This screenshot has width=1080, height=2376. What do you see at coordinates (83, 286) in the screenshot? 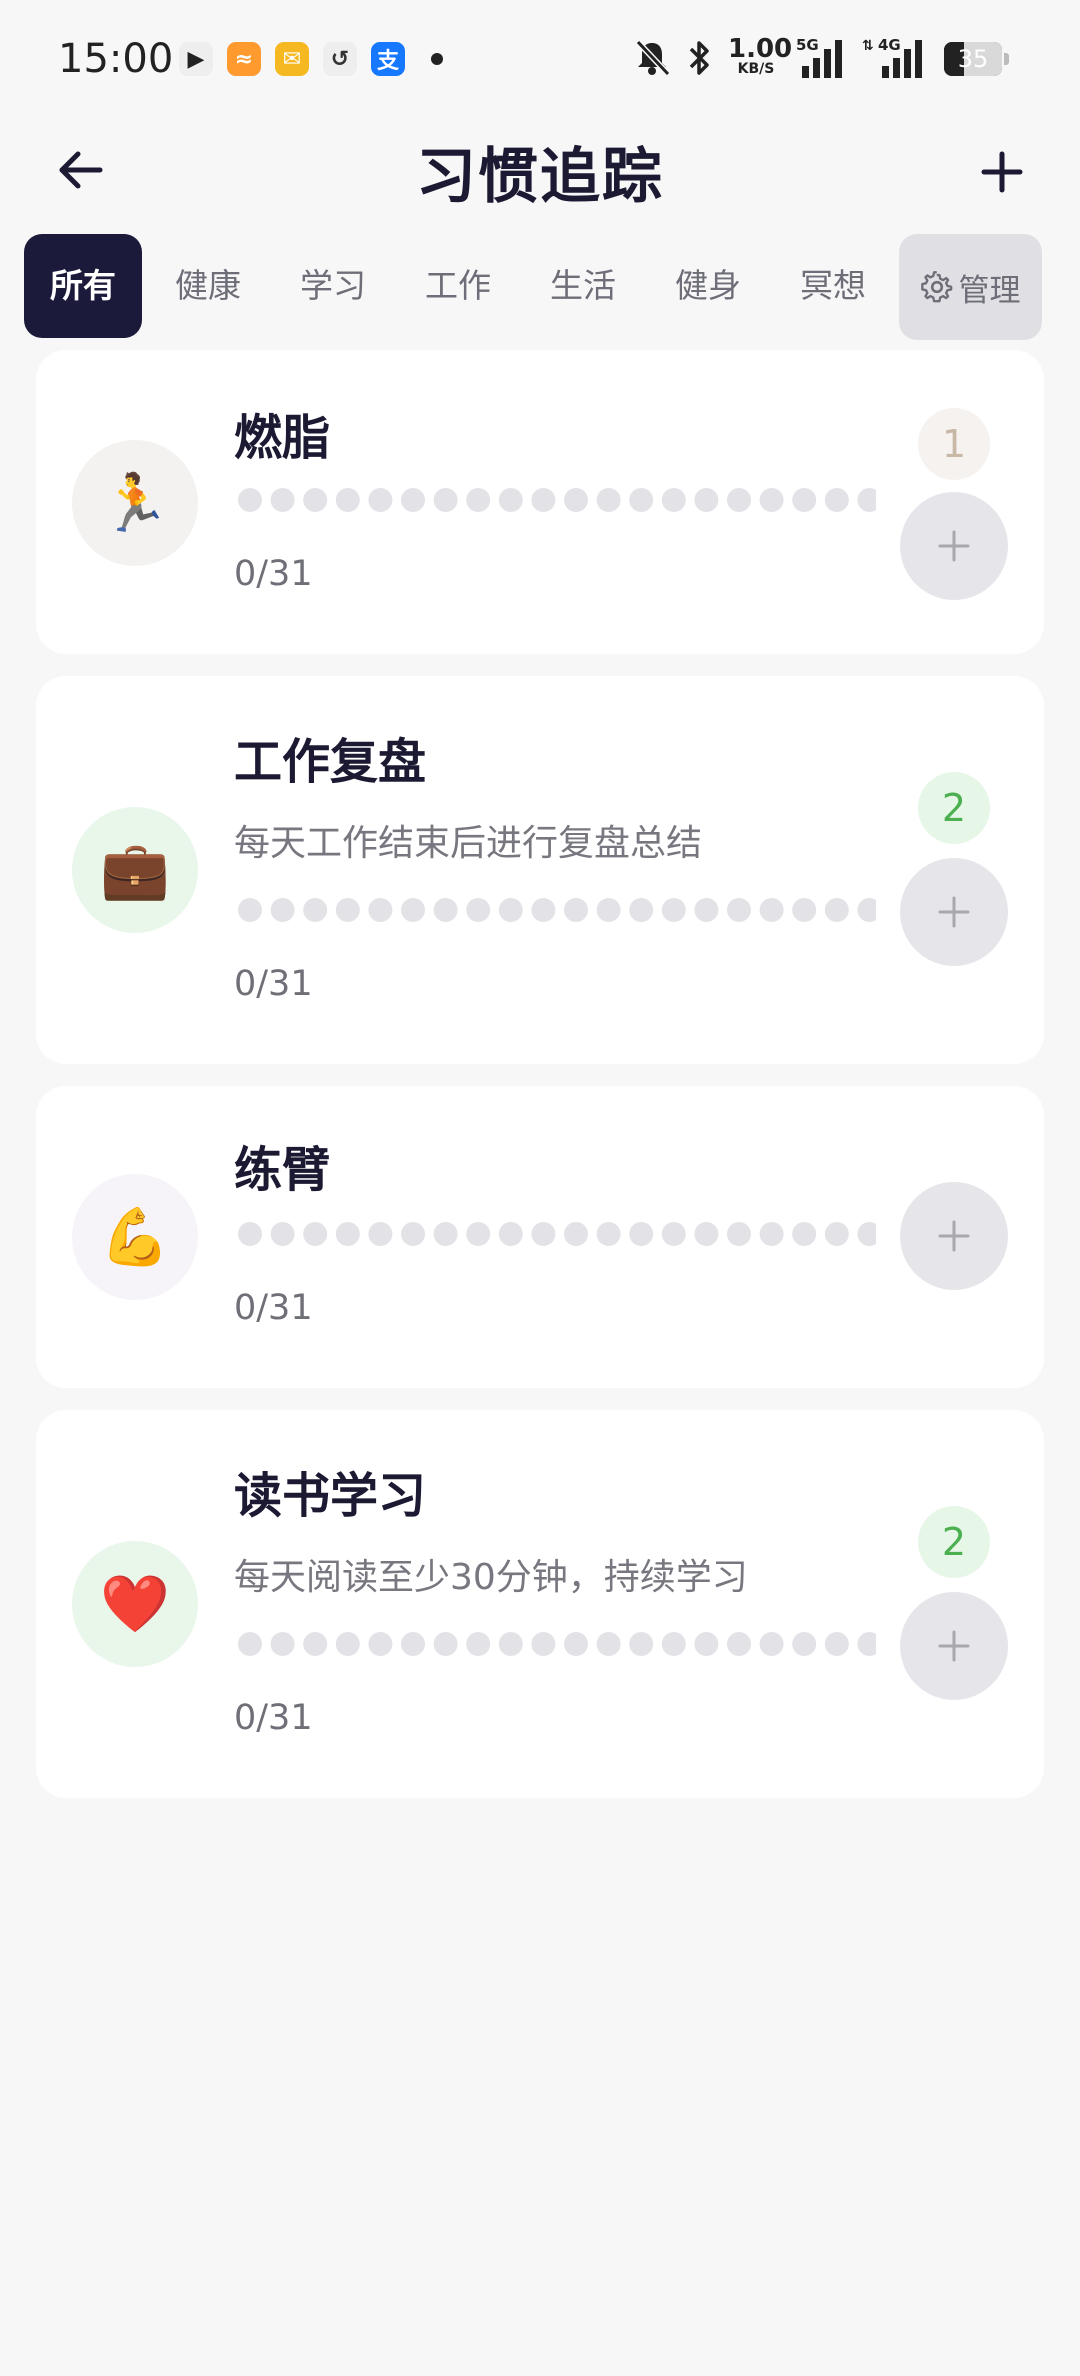
I see `tab-all: 所有` at bounding box center [83, 286].